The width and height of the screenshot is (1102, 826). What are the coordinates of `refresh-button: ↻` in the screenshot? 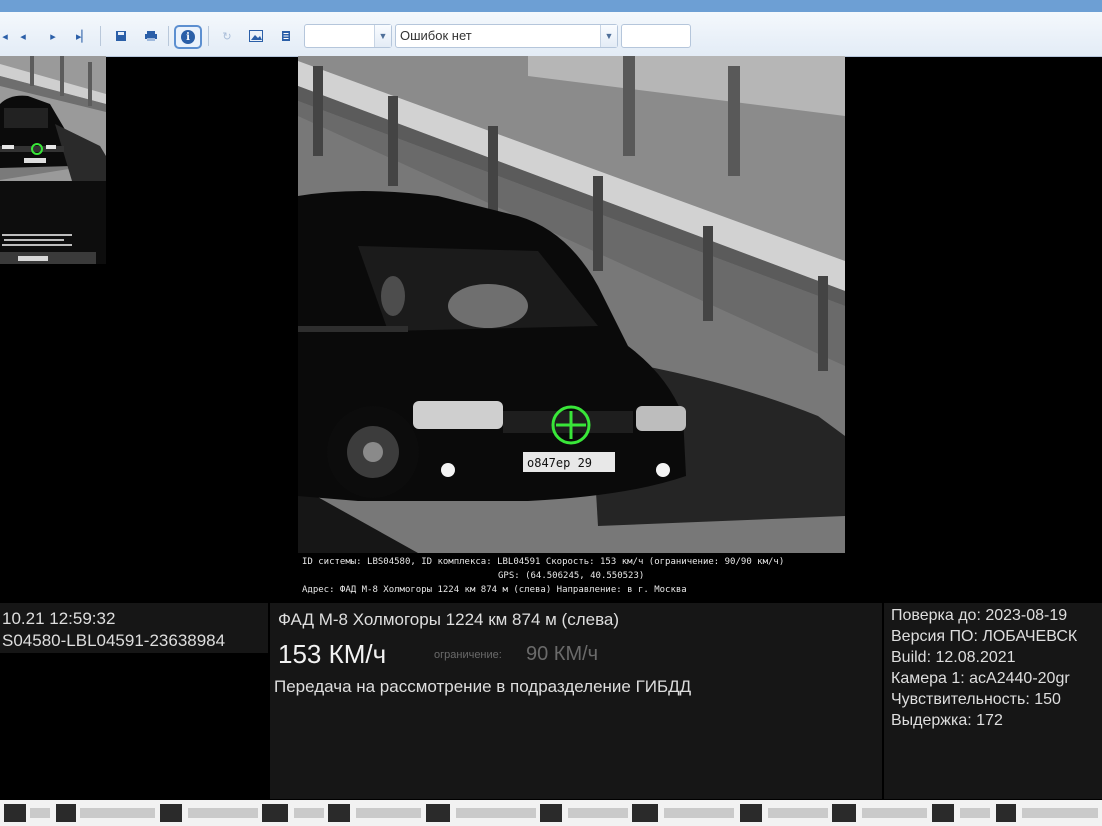 It's located at (227, 36).